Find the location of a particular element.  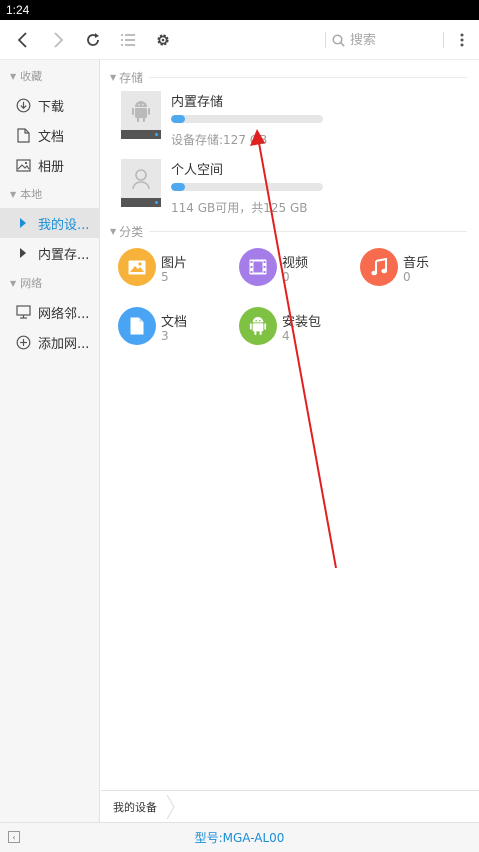

category-label: 音乐 is located at coordinates (416, 263).